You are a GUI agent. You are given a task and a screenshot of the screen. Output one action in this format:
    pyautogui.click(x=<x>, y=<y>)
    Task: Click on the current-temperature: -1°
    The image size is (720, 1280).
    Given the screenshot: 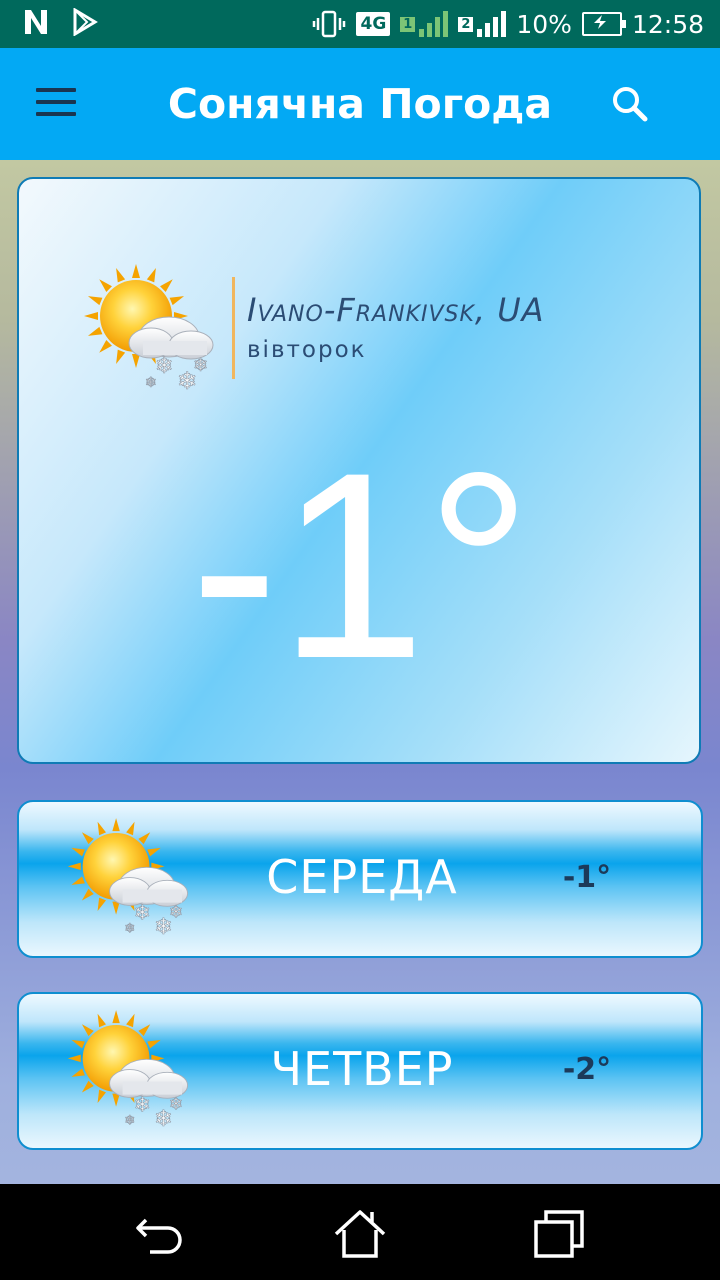 What is the action you would take?
    pyautogui.click(x=361, y=566)
    